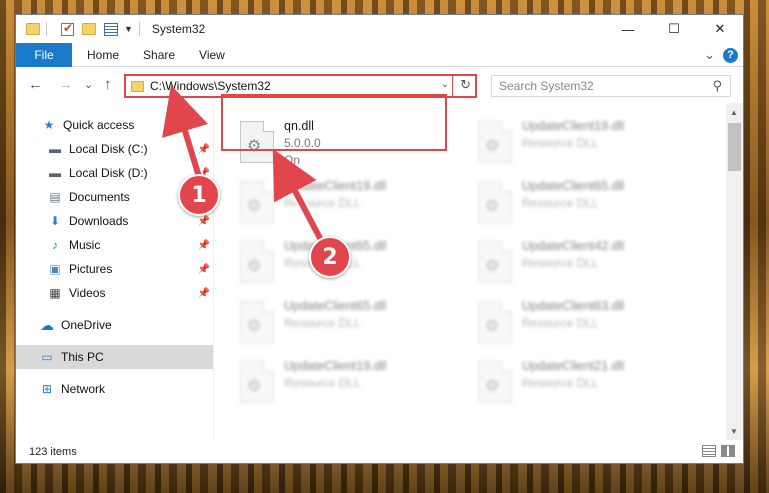 Image resolution: width=769 pixels, height=493 pixels. Describe the element at coordinates (35, 84) in the screenshot. I see `back-button: ←` at that location.